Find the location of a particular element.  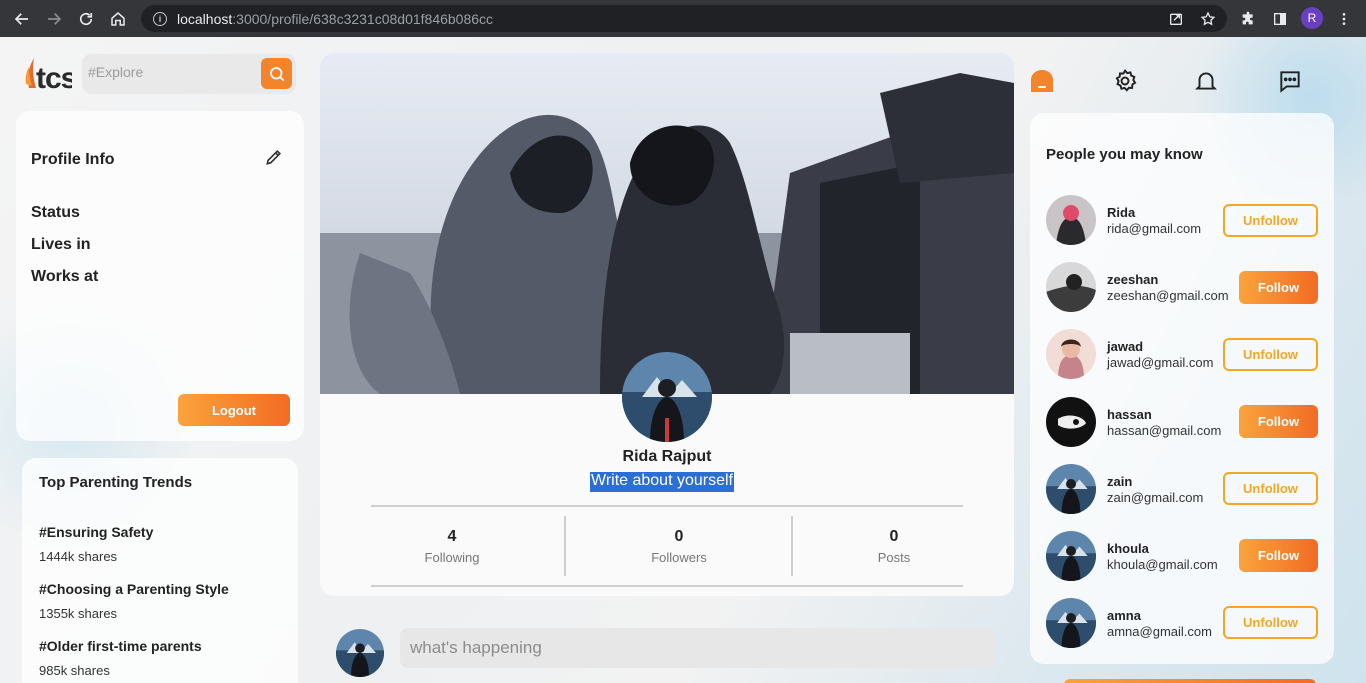

following-count: 4 is located at coordinates (452, 536).